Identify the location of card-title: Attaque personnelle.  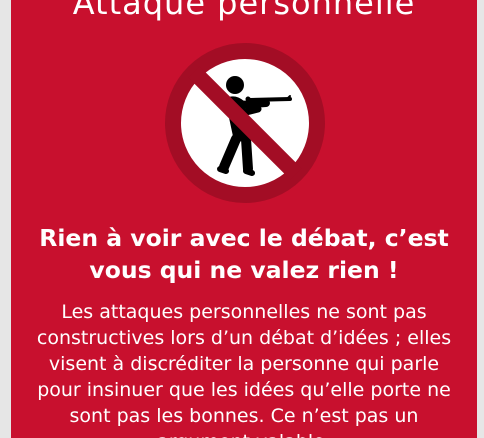
(244, 11).